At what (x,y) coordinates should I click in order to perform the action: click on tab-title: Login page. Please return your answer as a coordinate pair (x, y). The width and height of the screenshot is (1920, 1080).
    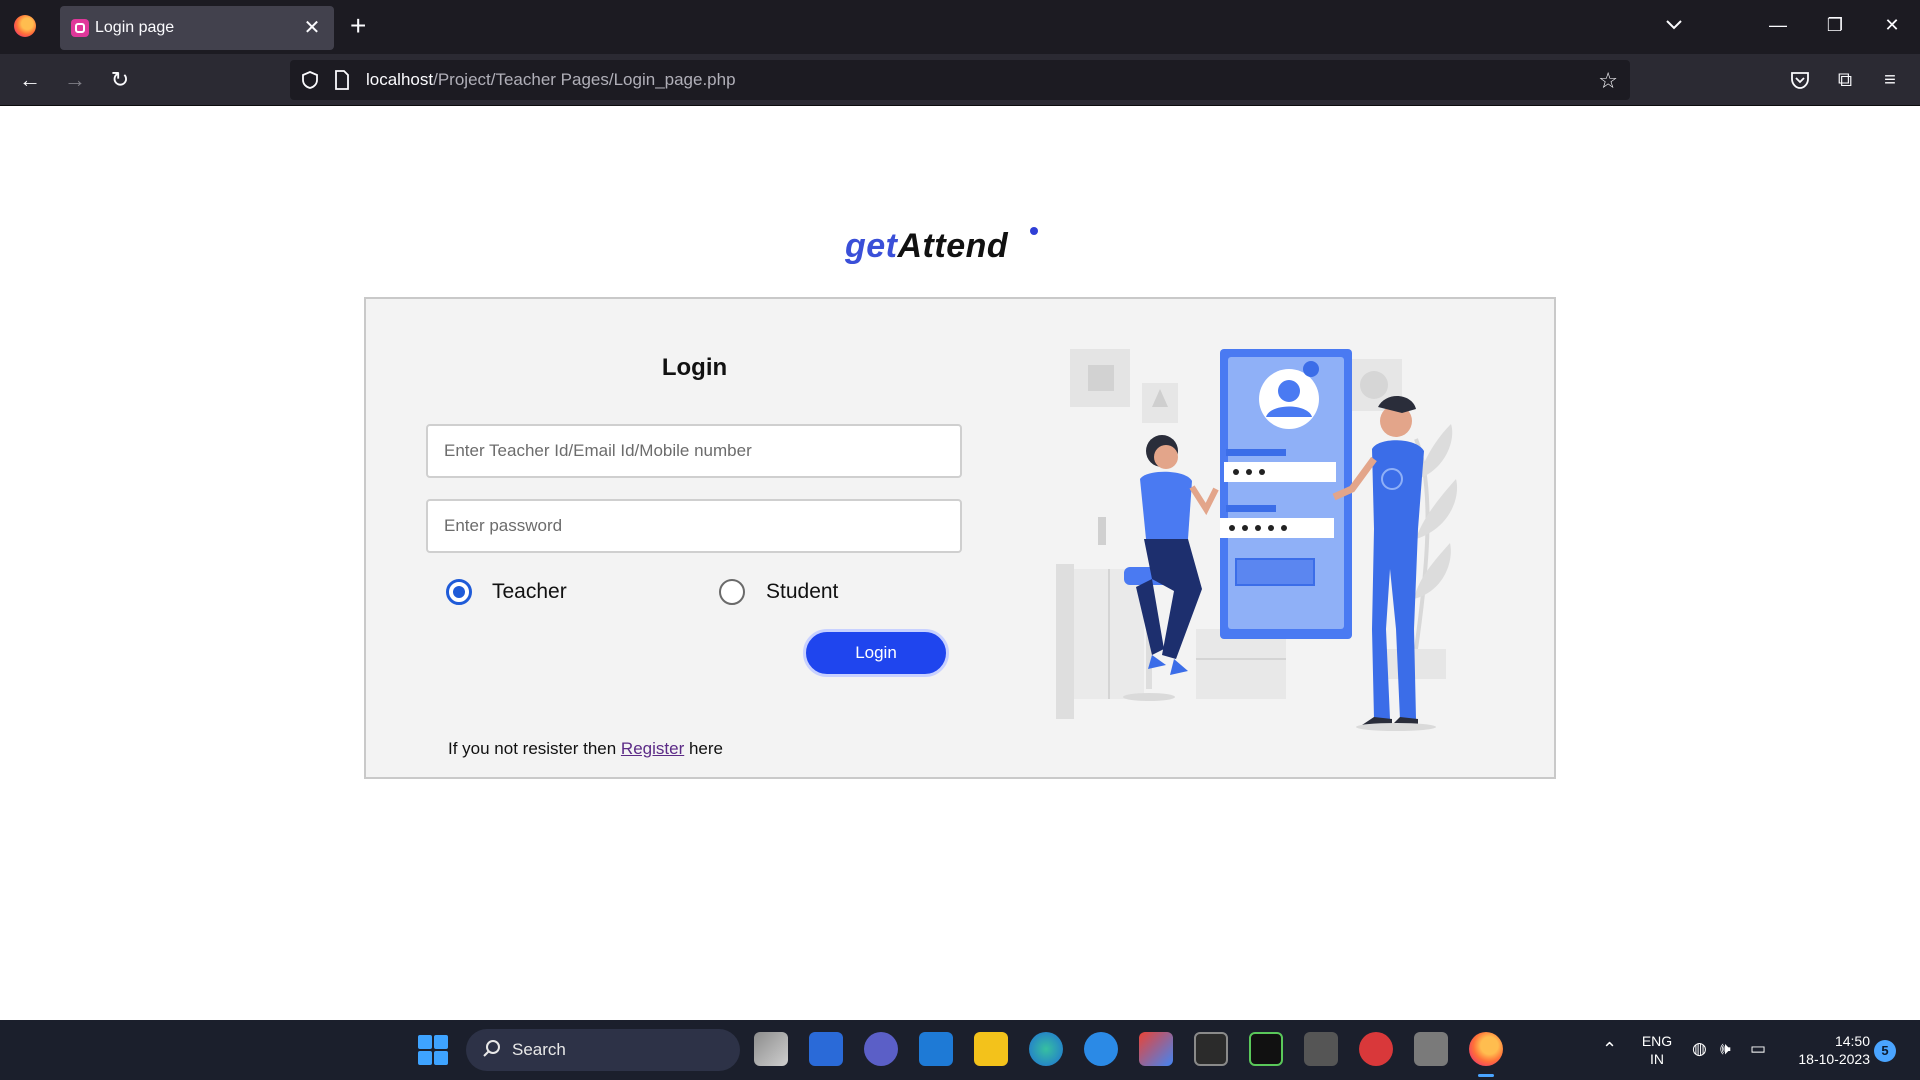
    Looking at the image, I should click on (135, 27).